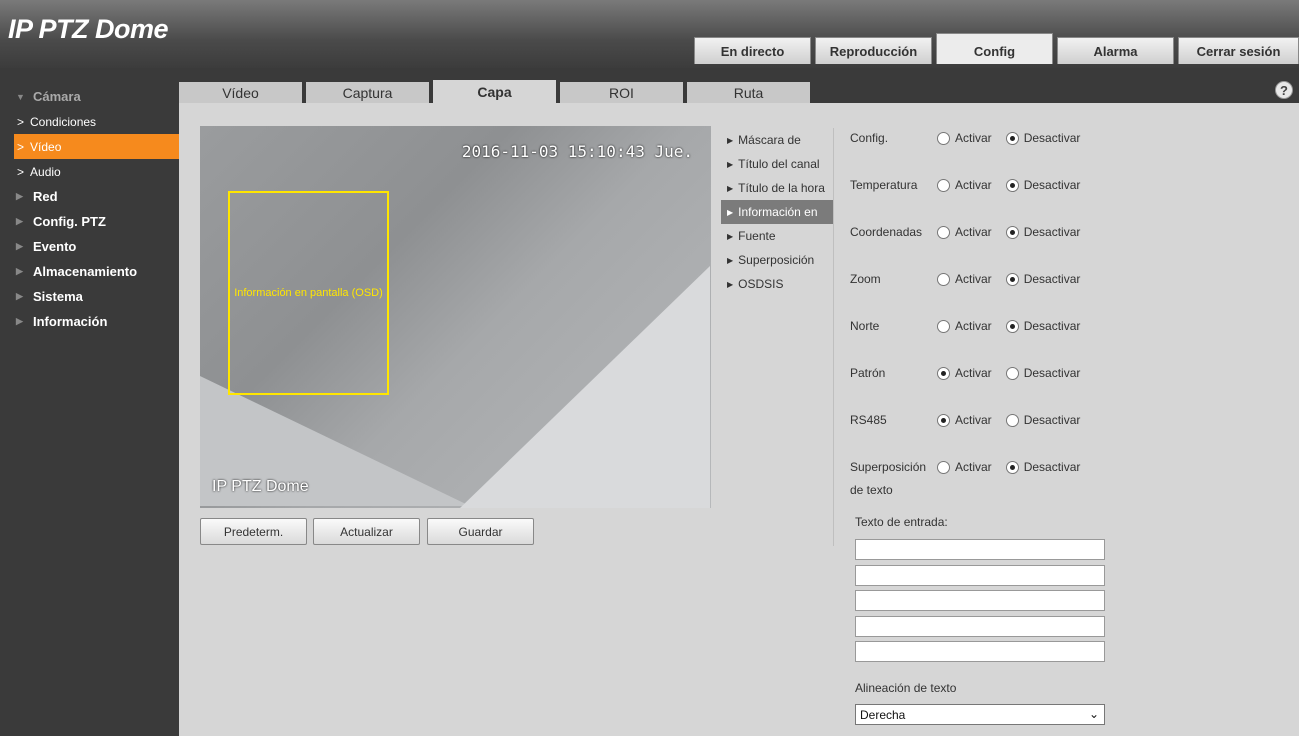 This screenshot has height=736, width=1299. Describe the element at coordinates (89, 246) in the screenshot. I see `sidebar-item-event: ▶ Evento` at that location.